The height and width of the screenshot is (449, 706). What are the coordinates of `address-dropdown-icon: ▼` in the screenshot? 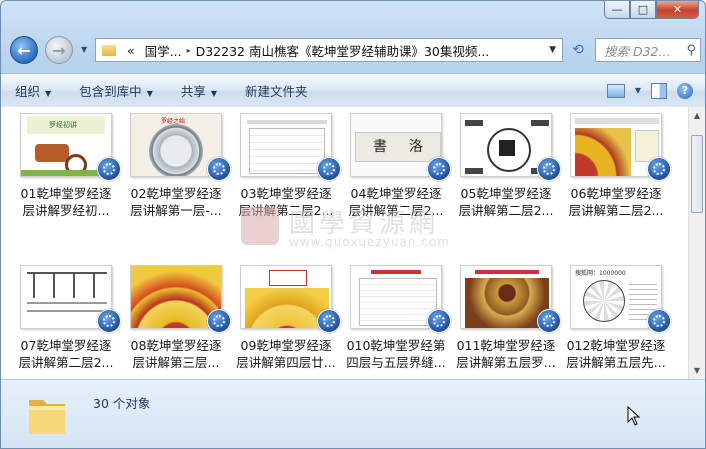 It's located at (552, 50).